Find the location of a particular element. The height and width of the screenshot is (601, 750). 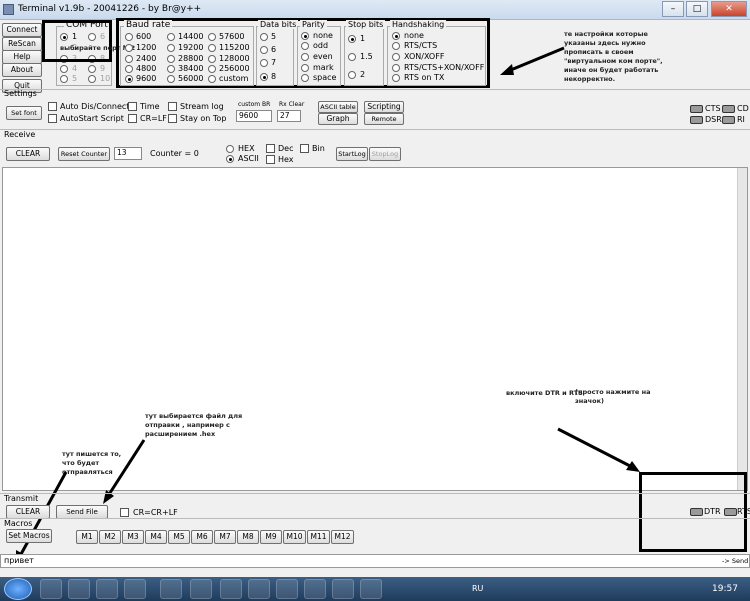

ascii-table-button: ASCII table is located at coordinates (338, 107).